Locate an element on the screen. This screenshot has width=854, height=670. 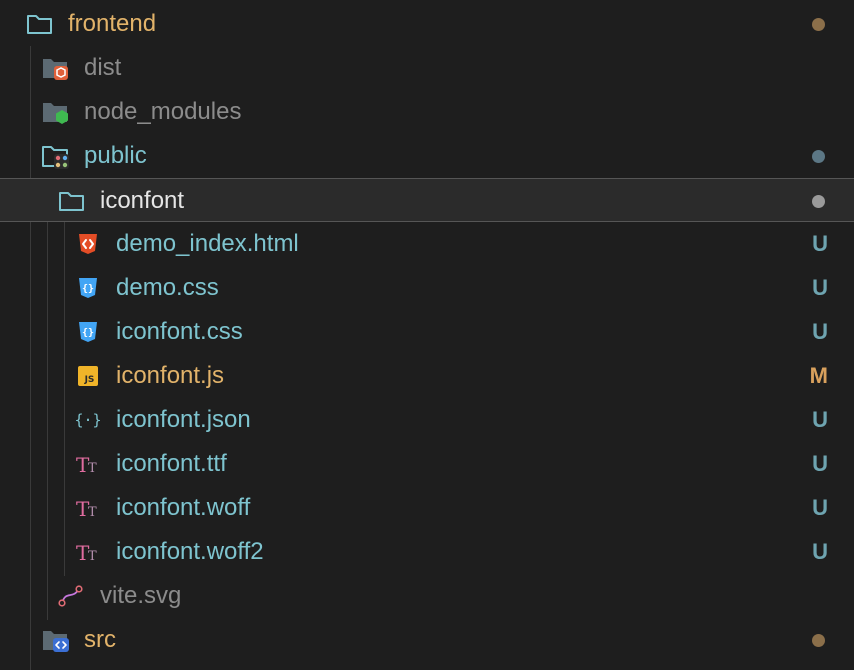
js-file-icon: JS is located at coordinates (89, 376).